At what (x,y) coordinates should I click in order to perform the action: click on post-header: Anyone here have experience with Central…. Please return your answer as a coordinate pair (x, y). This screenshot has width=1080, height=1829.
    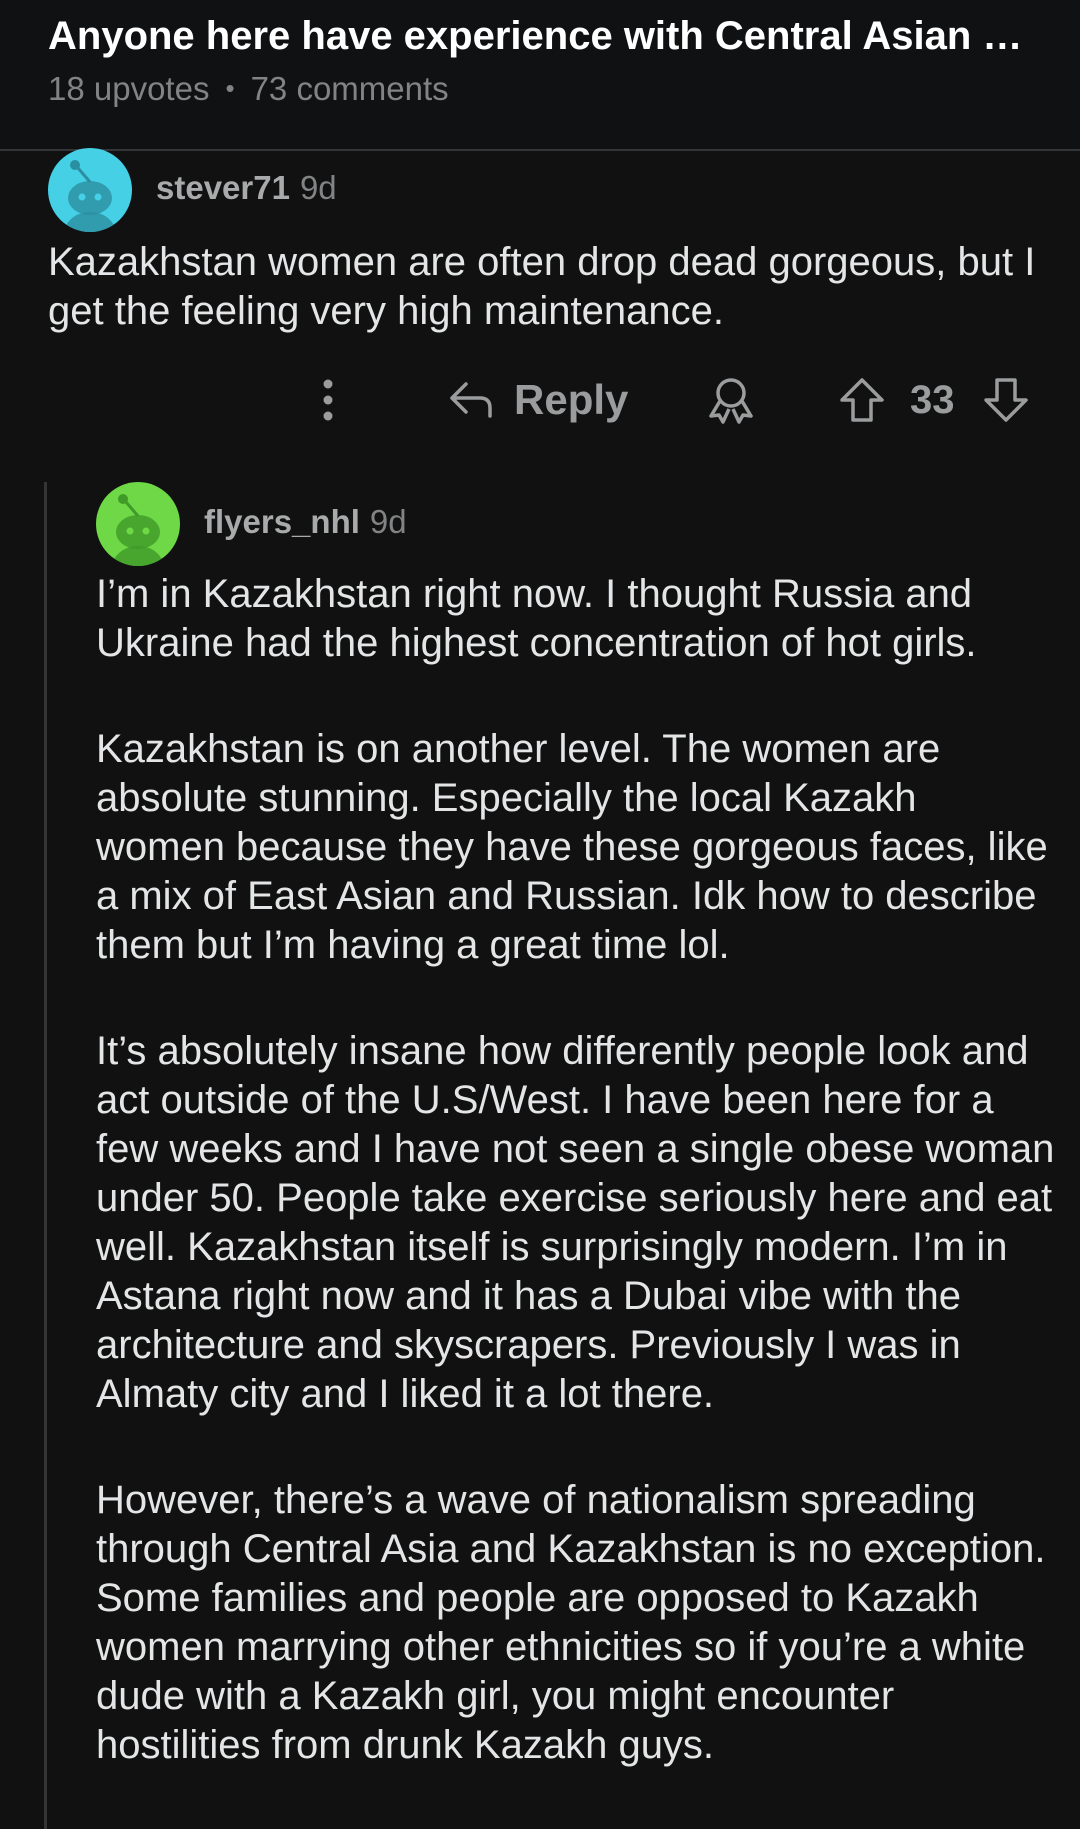
    Looking at the image, I should click on (540, 75).